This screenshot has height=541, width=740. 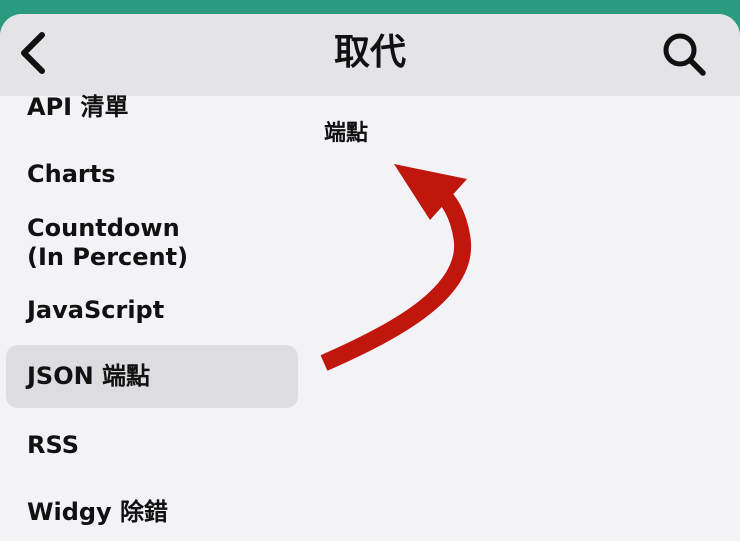 What do you see at coordinates (89, 376) in the screenshot?
I see `sidebar-item-label: JSON 端點` at bounding box center [89, 376].